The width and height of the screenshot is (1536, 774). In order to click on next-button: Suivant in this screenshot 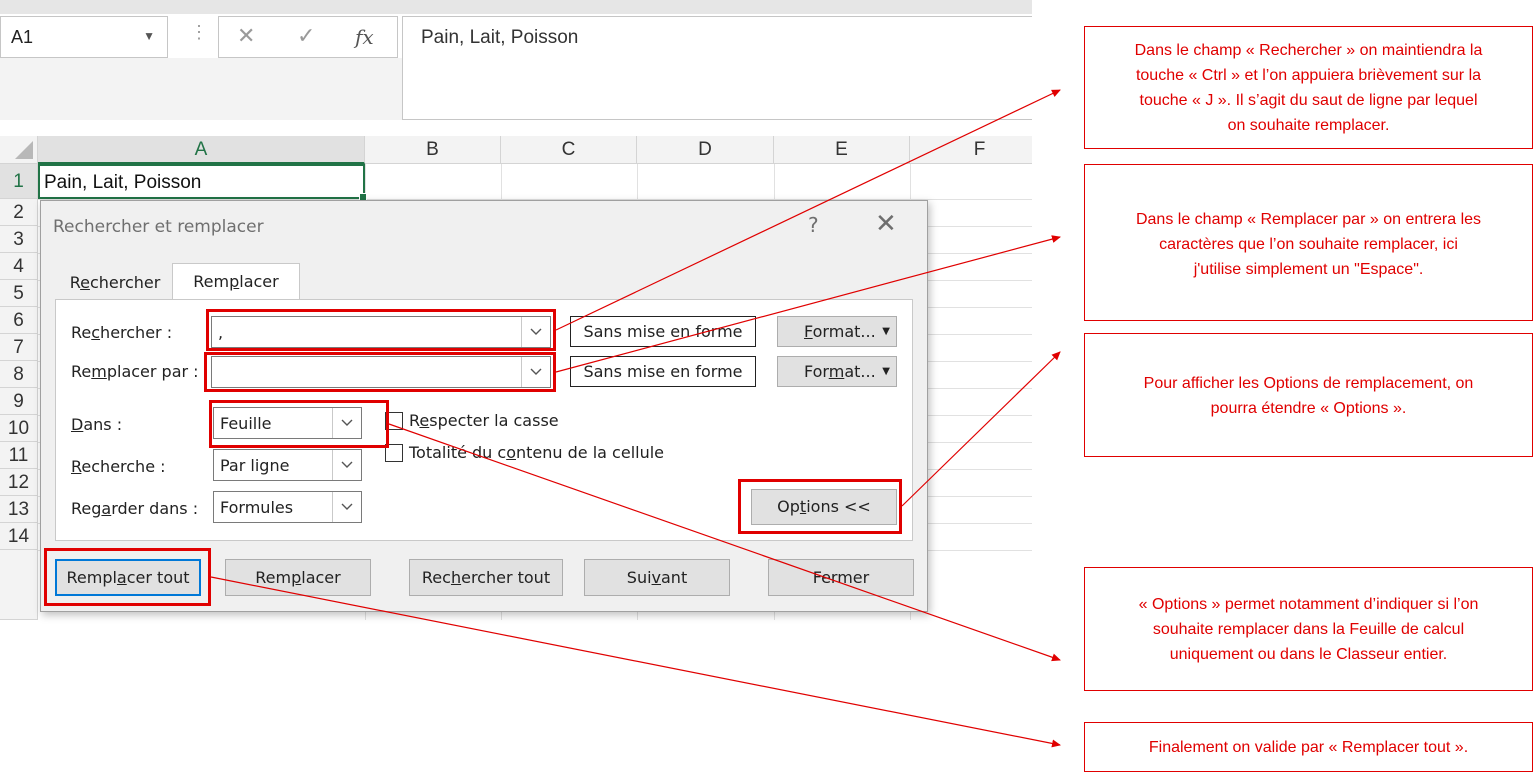, I will do `click(657, 577)`.